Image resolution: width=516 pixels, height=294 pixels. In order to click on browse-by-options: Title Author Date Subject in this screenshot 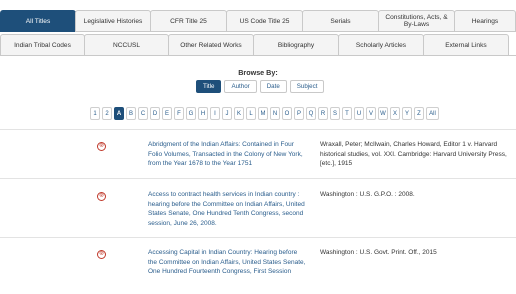, I will do `click(261, 86)`.